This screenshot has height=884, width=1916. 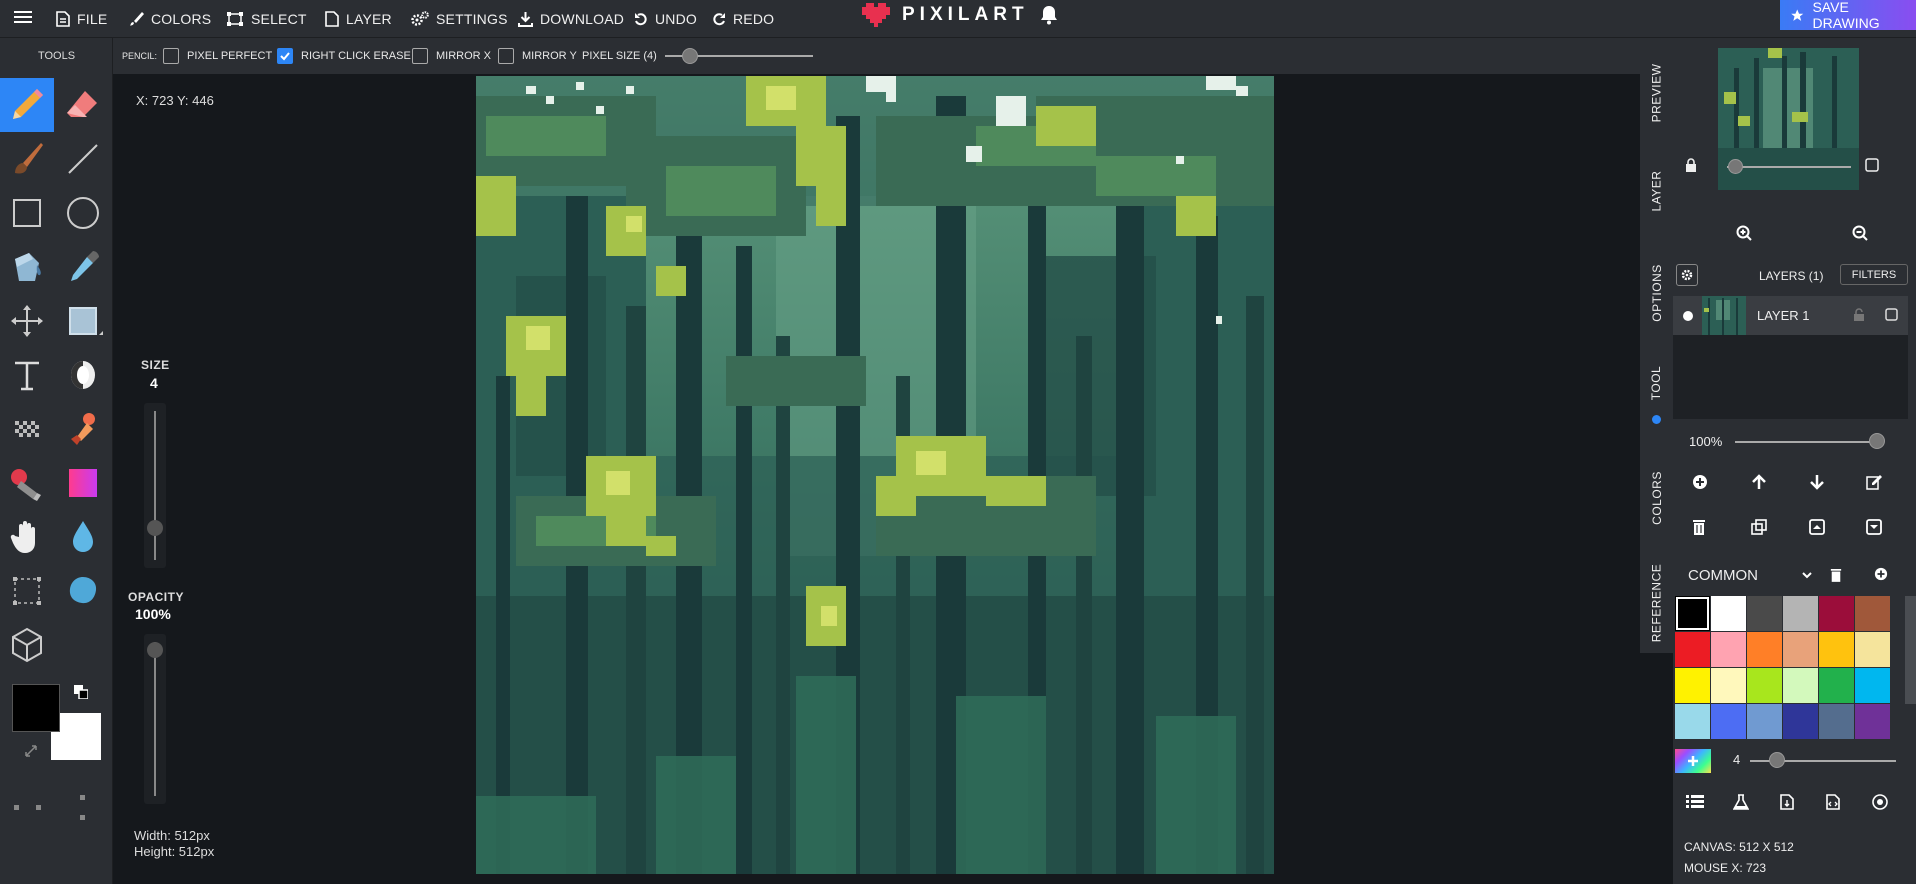 I want to click on duplicate-layer-icon, so click(x=1759, y=527).